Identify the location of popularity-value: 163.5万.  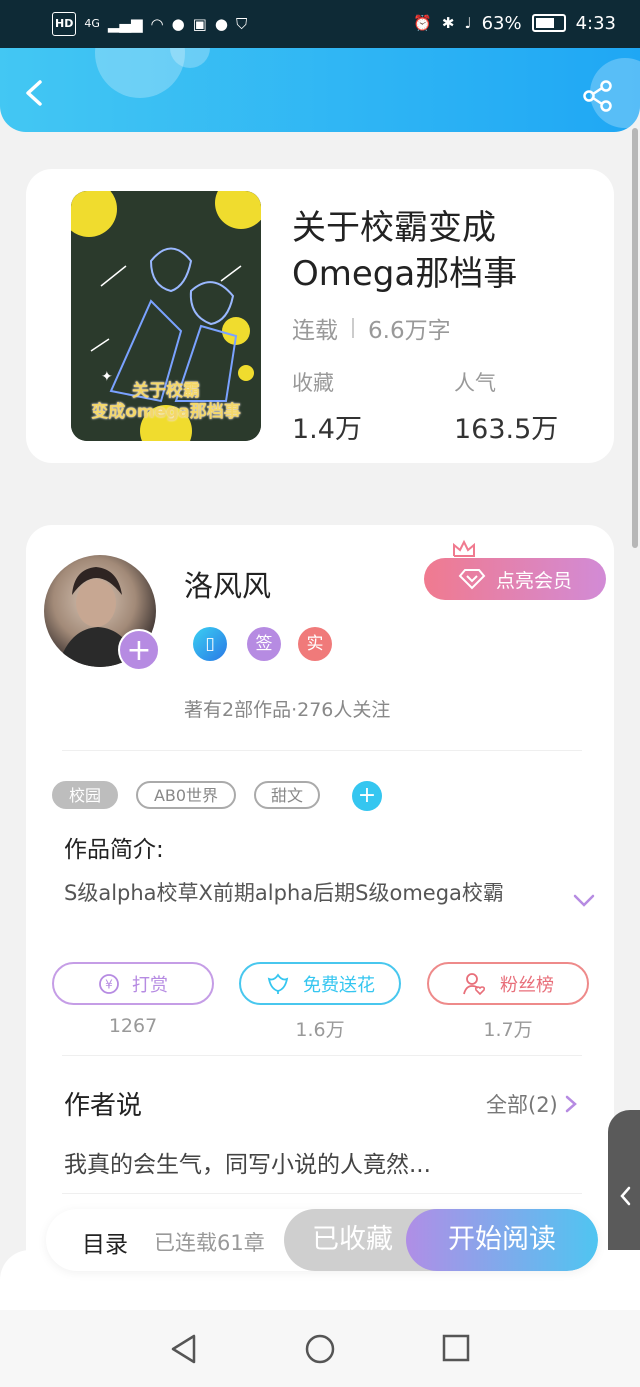
(506, 429).